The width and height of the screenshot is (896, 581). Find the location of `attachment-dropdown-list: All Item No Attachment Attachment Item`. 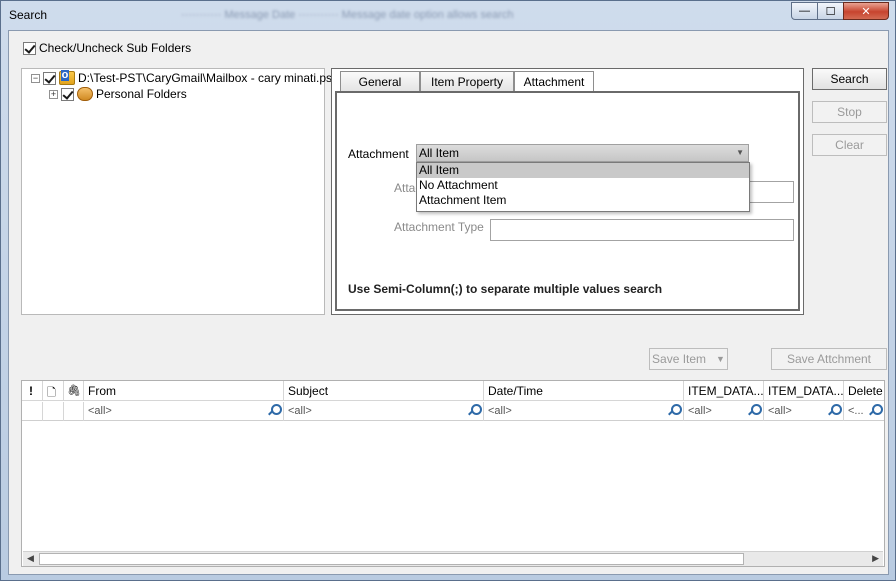

attachment-dropdown-list: All Item No Attachment Attachment Item is located at coordinates (583, 187).